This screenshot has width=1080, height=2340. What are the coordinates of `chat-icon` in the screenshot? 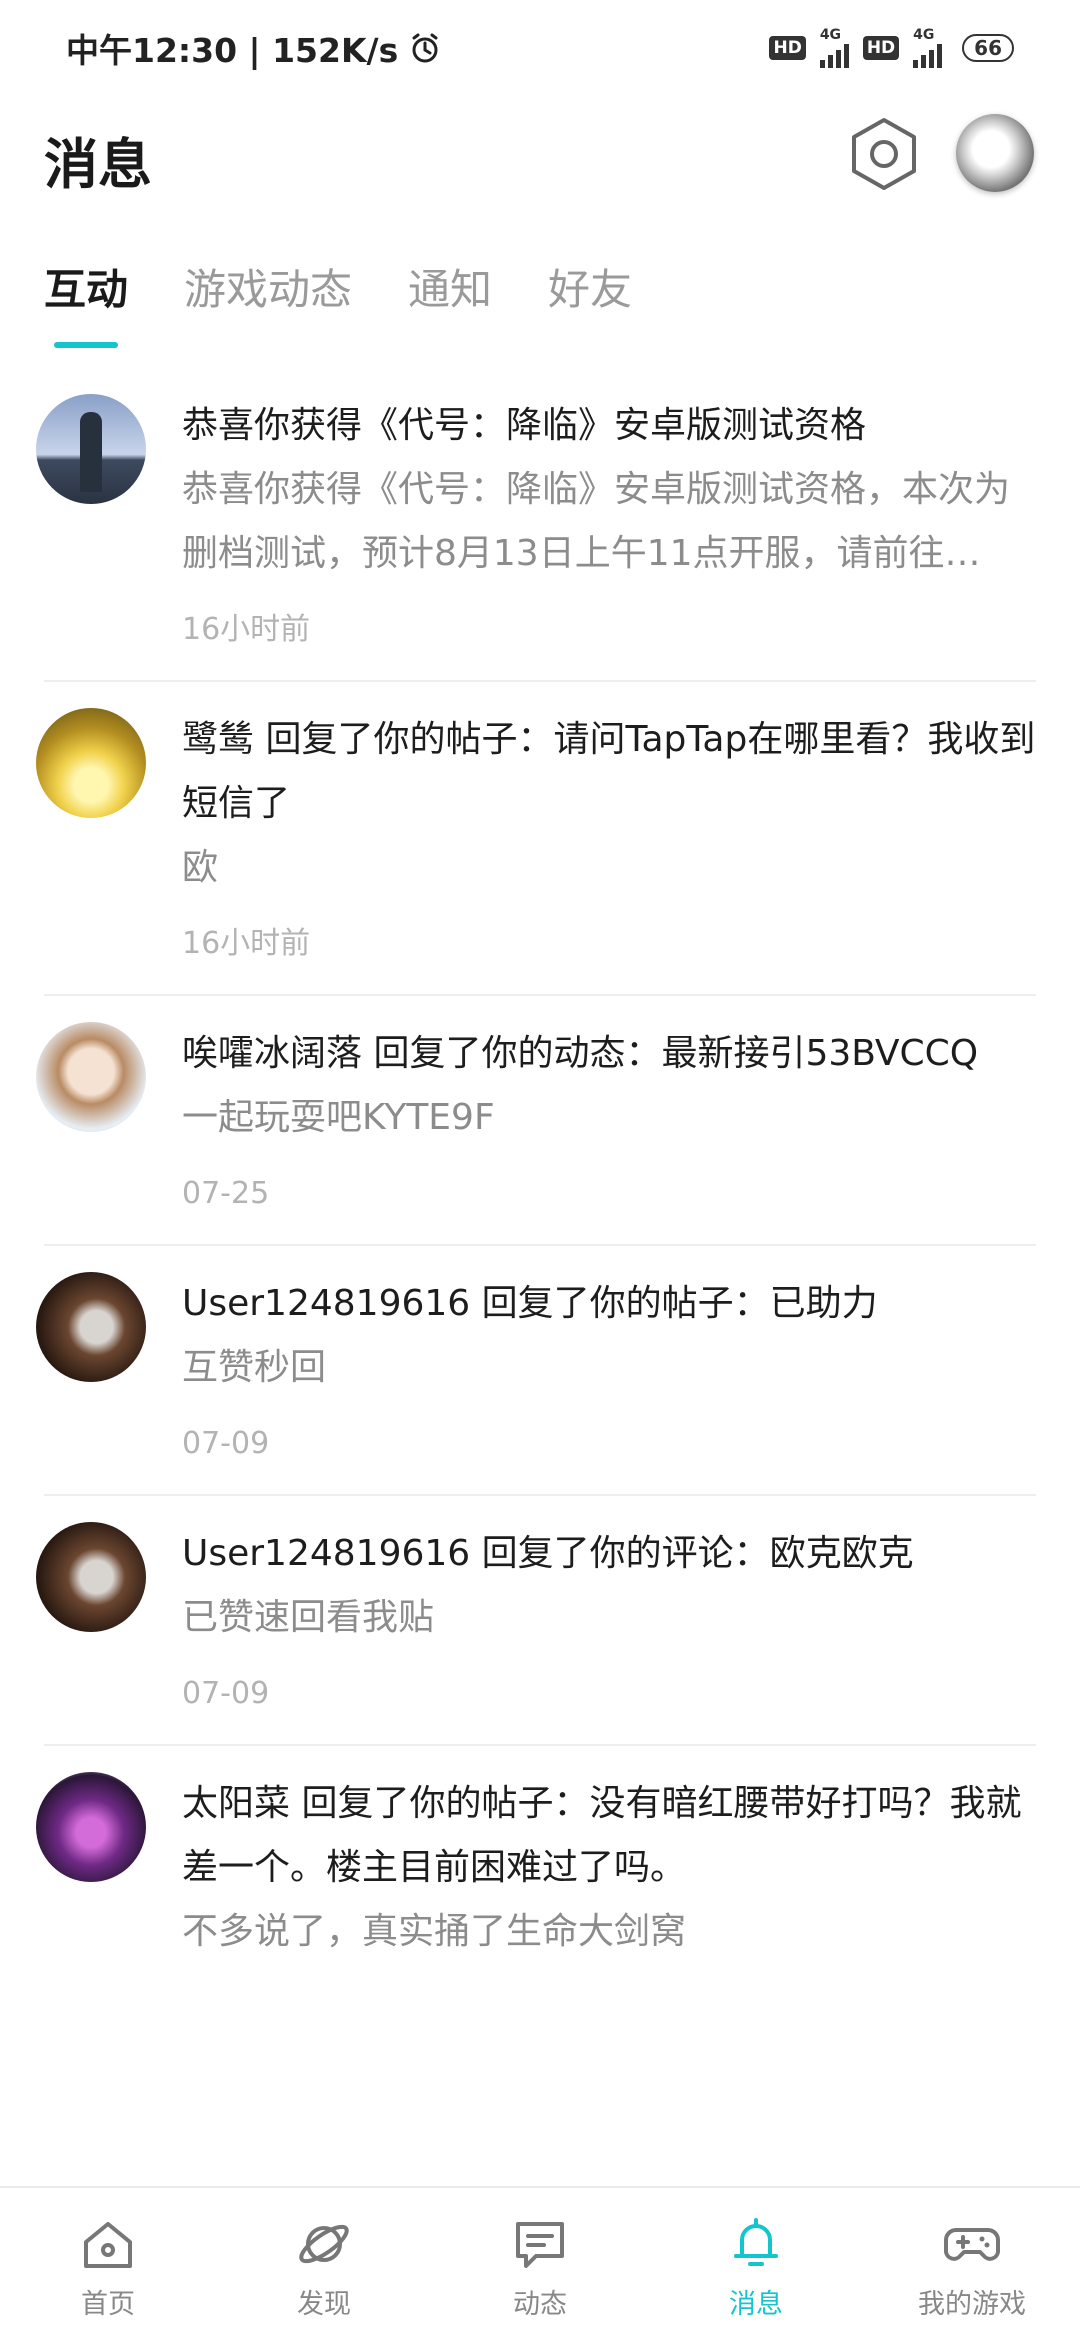 It's located at (540, 2245).